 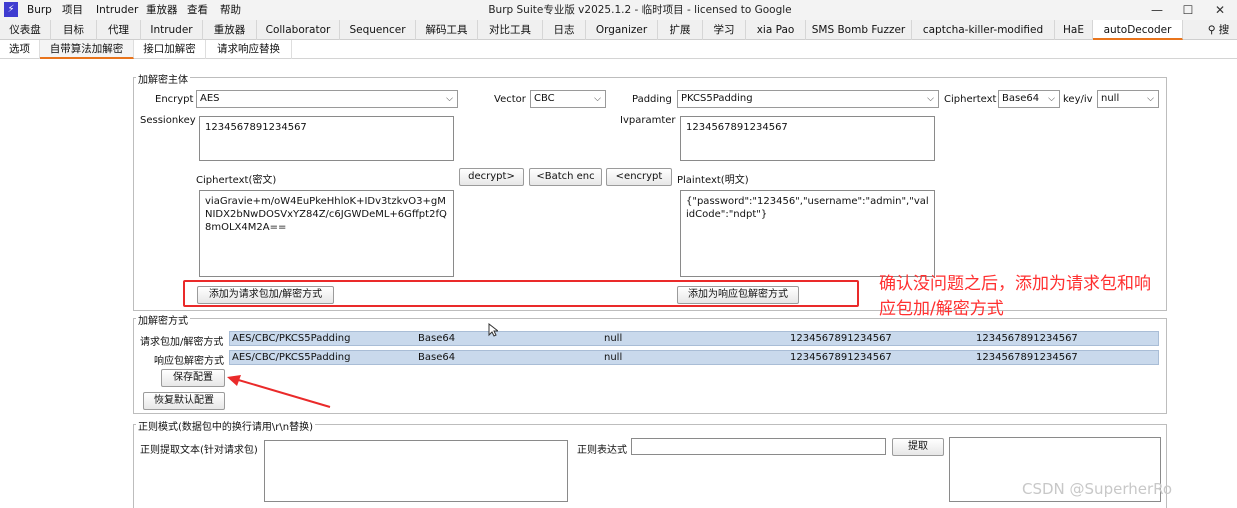 What do you see at coordinates (1188, 10) in the screenshot?
I see `maximize-icon: ☐` at bounding box center [1188, 10].